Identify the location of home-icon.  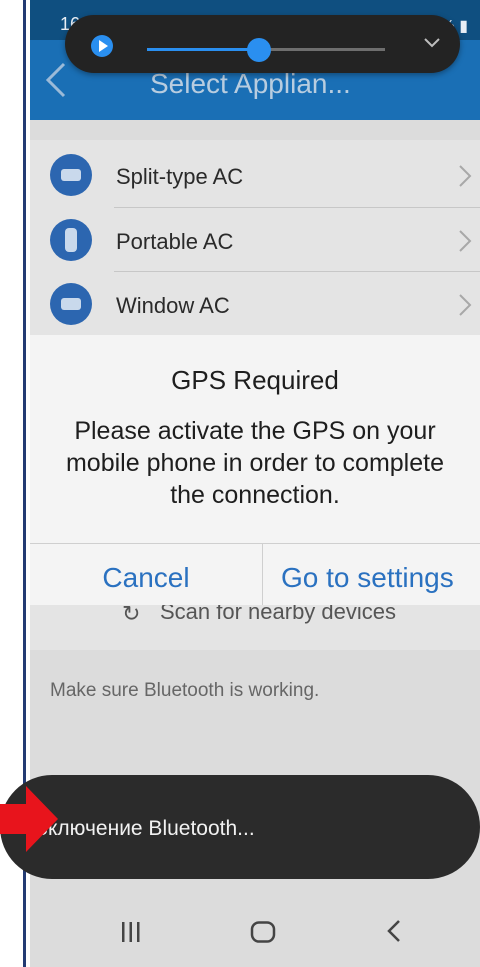
(263, 932).